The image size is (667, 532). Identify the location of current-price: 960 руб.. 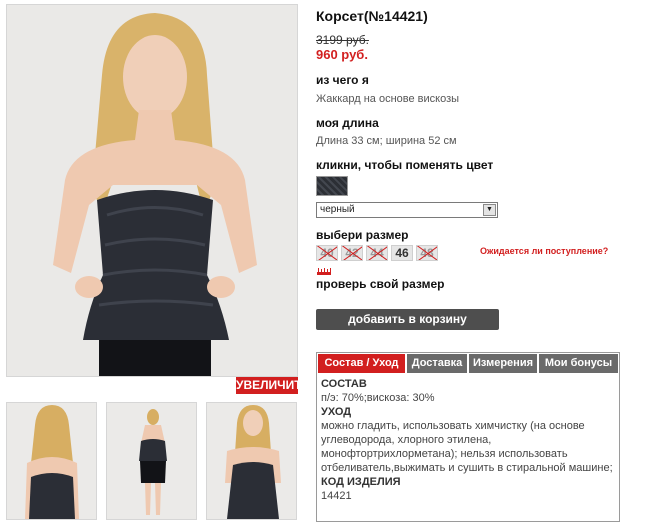
(342, 54).